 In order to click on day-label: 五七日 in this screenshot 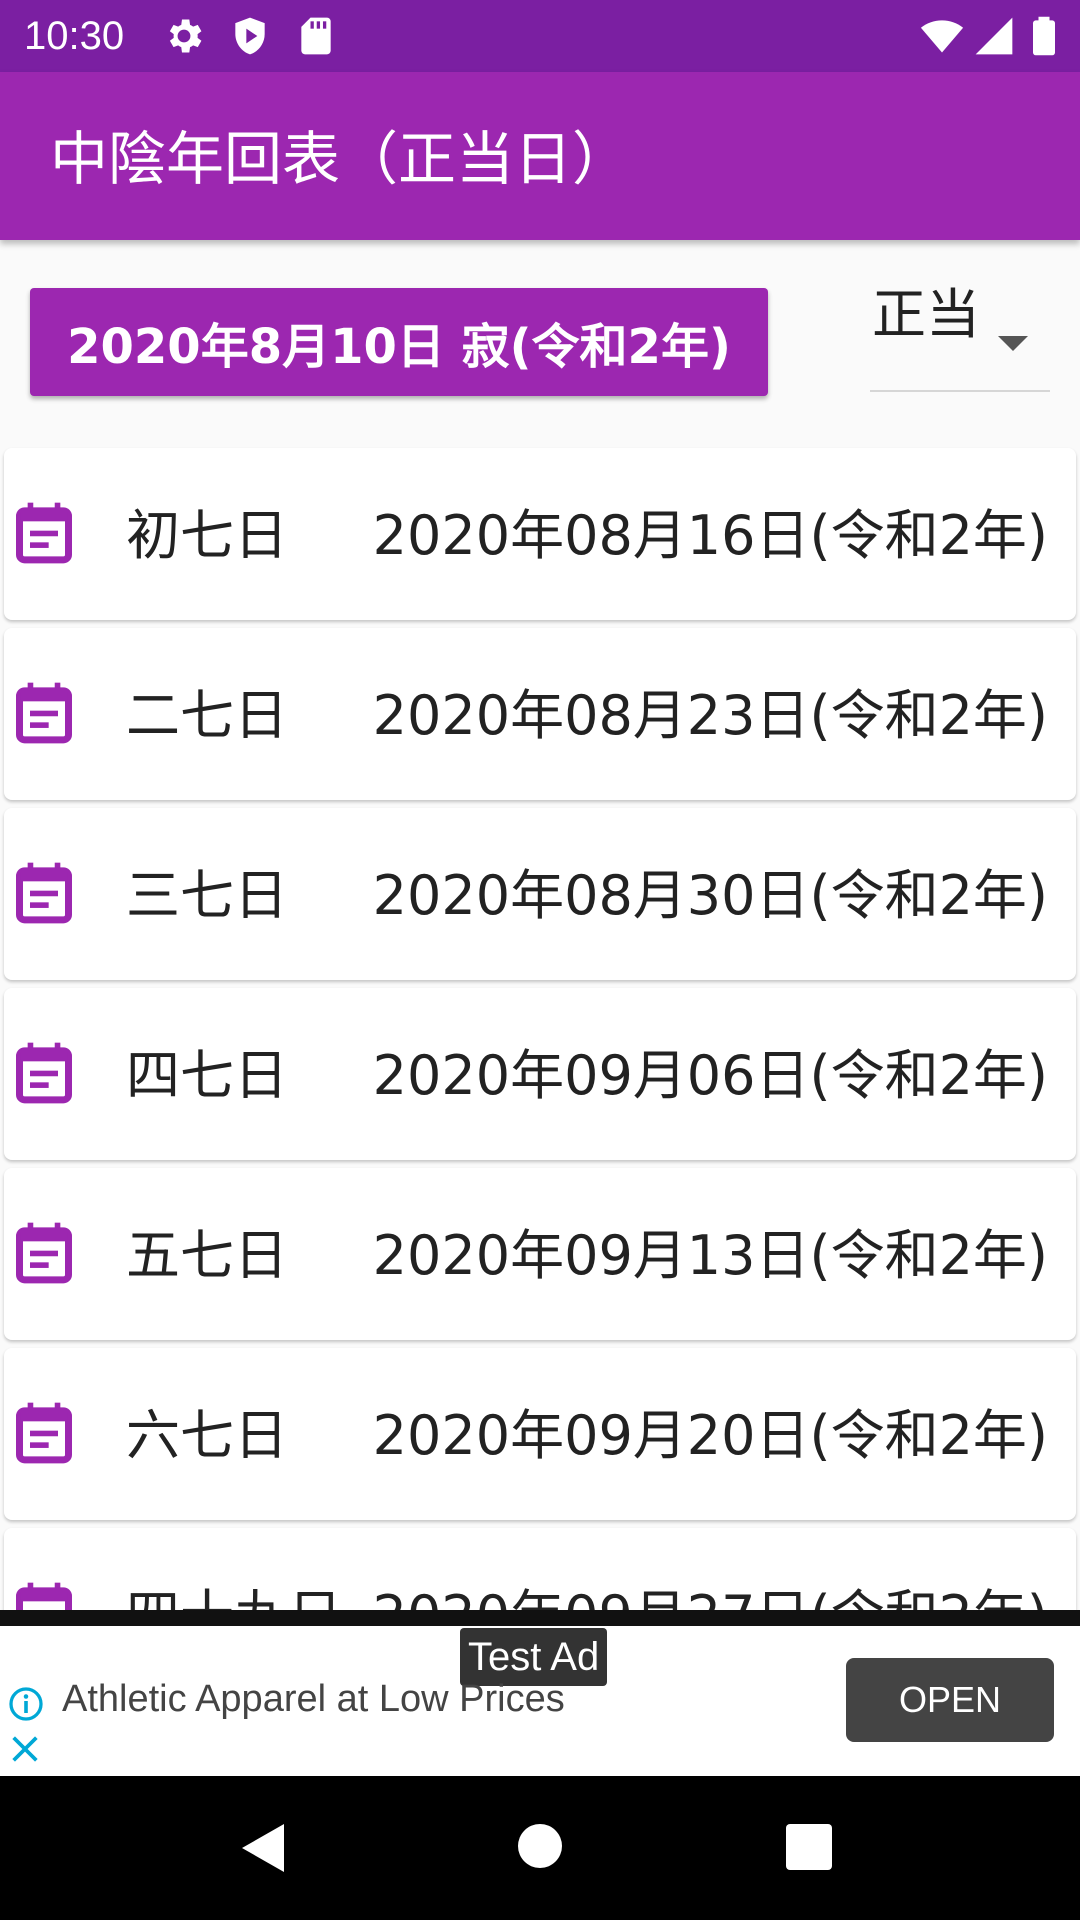, I will do `click(207, 1255)`.